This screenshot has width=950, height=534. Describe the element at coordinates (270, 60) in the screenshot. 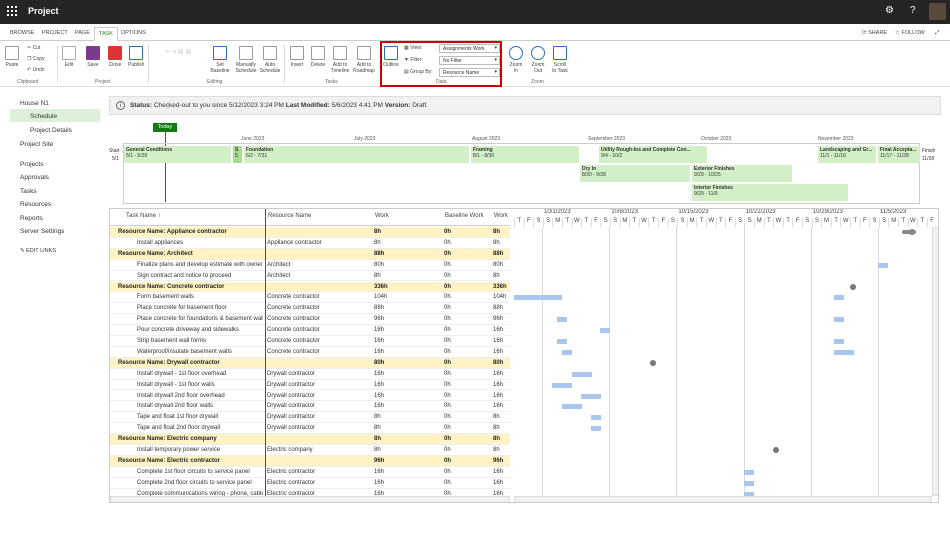

I see `auto-schedule-button: Auto Schedule` at that location.